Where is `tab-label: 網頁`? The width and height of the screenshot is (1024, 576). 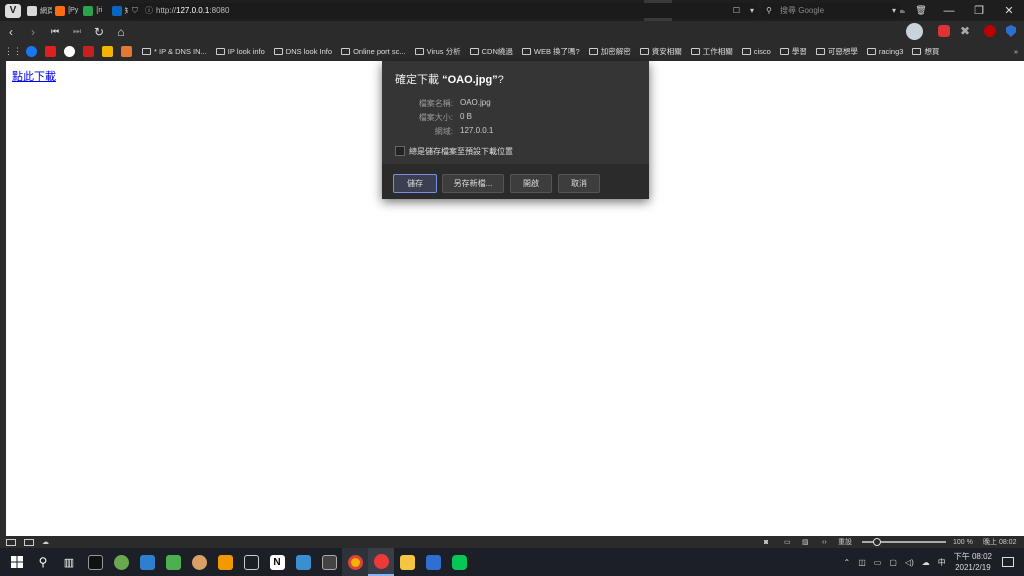
tab-label: 網頁 is located at coordinates (46, 11).